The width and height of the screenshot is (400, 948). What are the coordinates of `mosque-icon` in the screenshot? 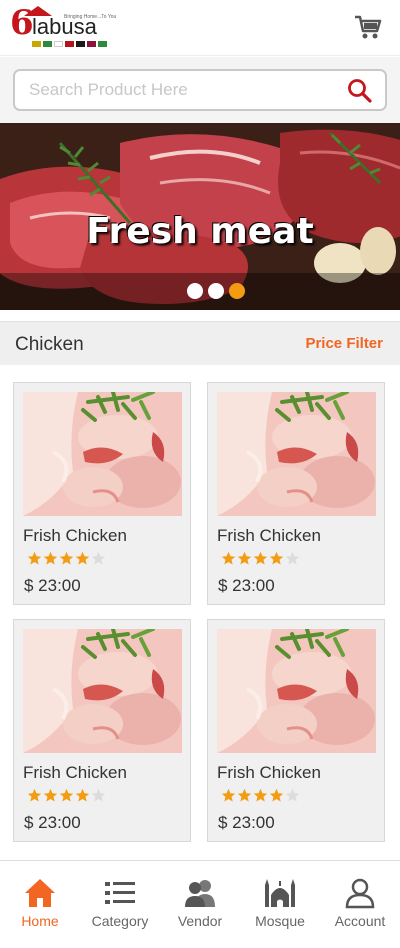 It's located at (280, 893).